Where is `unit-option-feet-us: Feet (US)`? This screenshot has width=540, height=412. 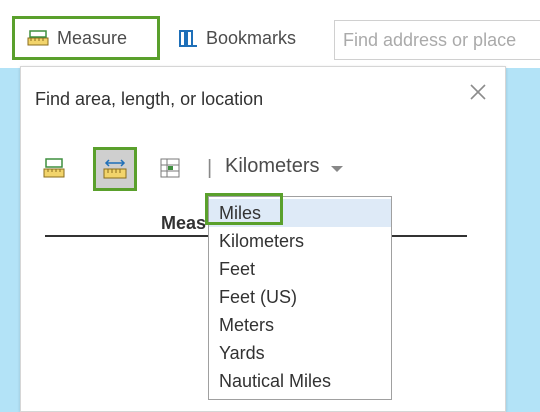 unit-option-feet-us: Feet (US) is located at coordinates (300, 297).